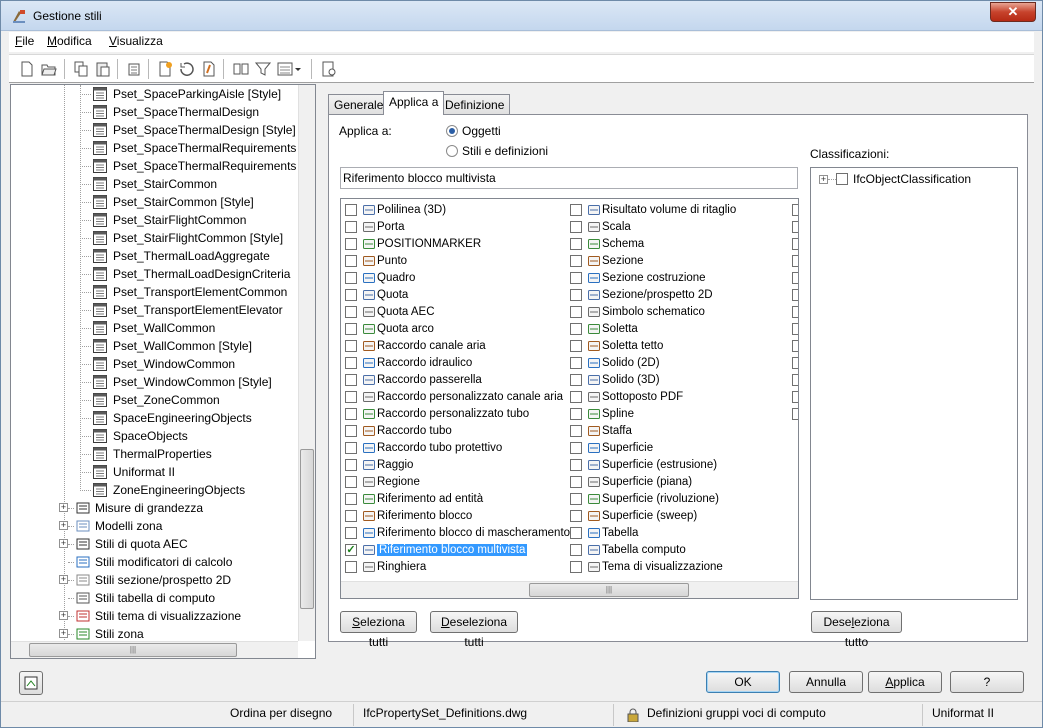 This screenshot has width=1043, height=728. Describe the element at coordinates (154, 472) in the screenshot. I see `tree-item: Uniformat II` at that location.